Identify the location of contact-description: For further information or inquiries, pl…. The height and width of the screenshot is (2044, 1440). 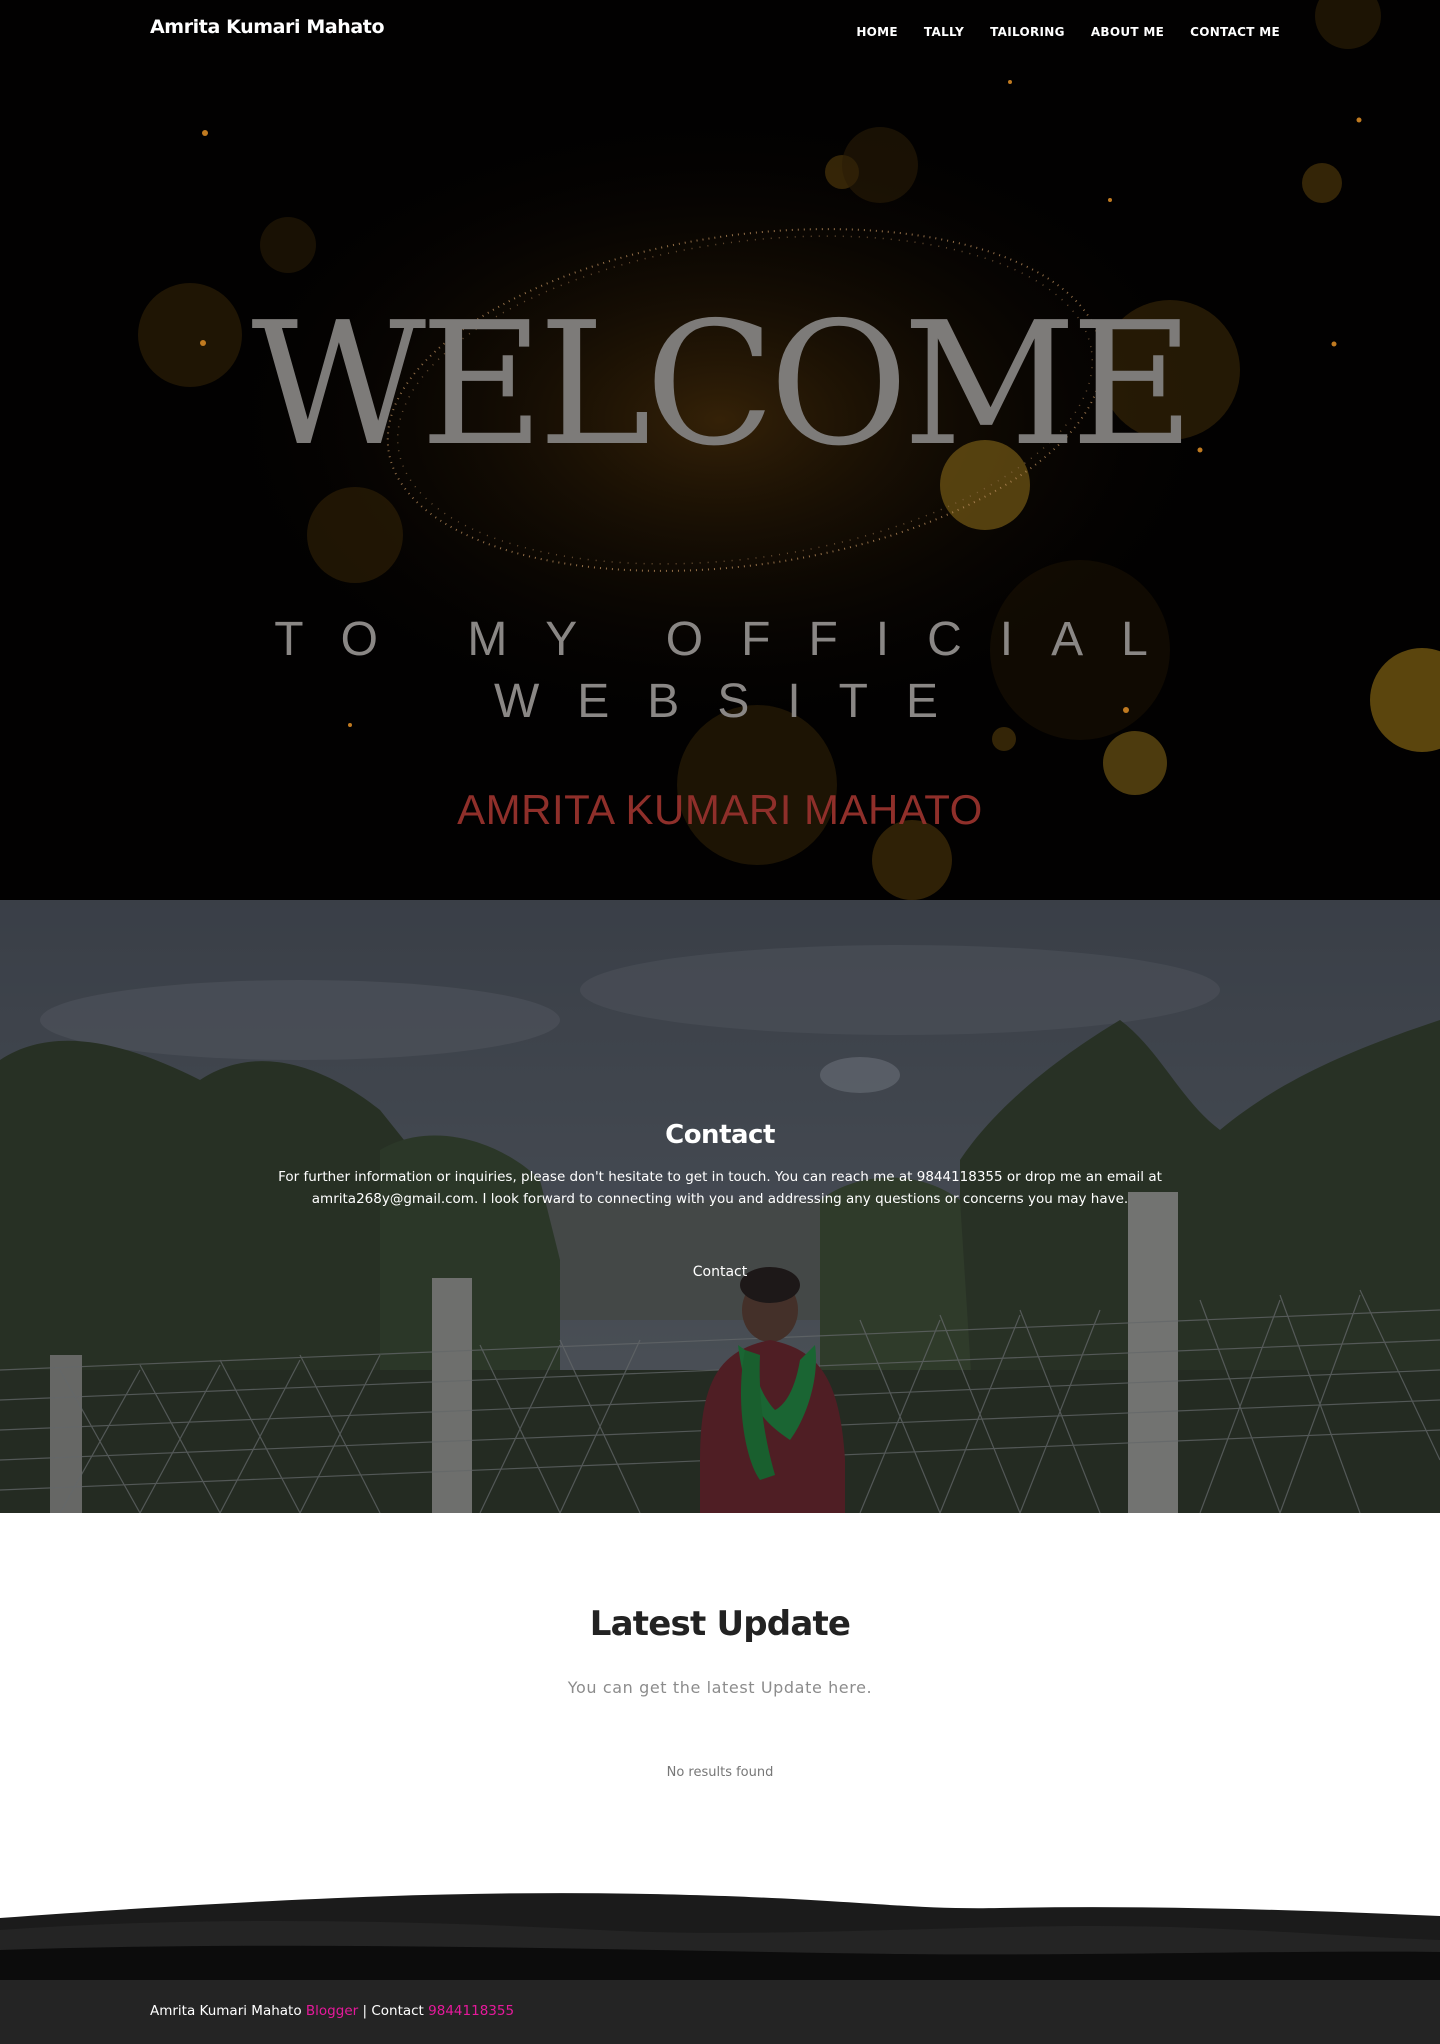
(720, 1188).